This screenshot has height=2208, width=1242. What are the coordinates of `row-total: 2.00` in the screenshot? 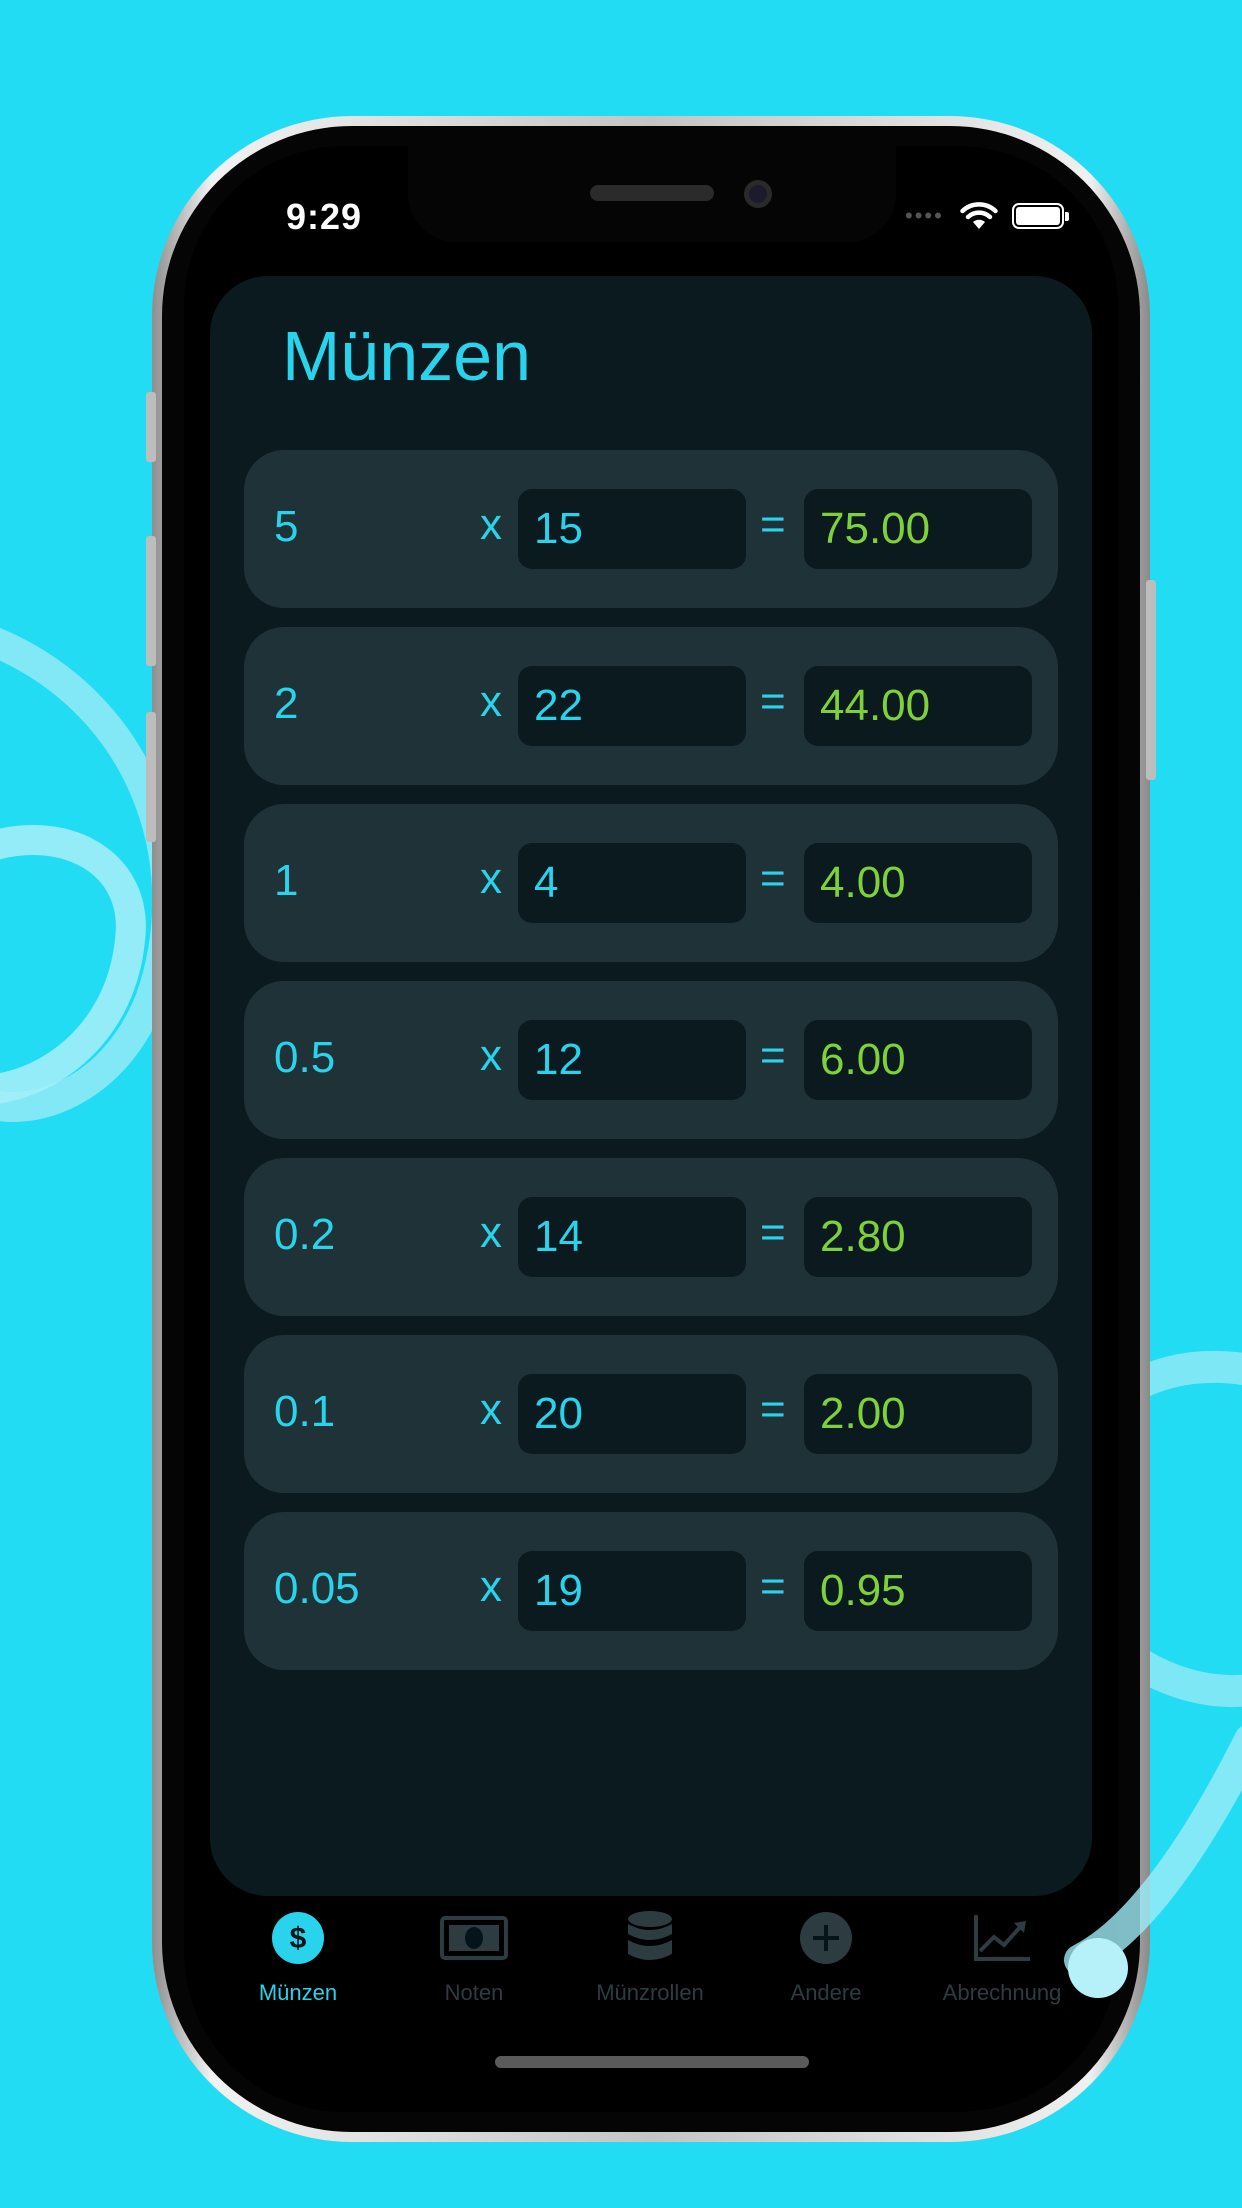 It's located at (918, 1414).